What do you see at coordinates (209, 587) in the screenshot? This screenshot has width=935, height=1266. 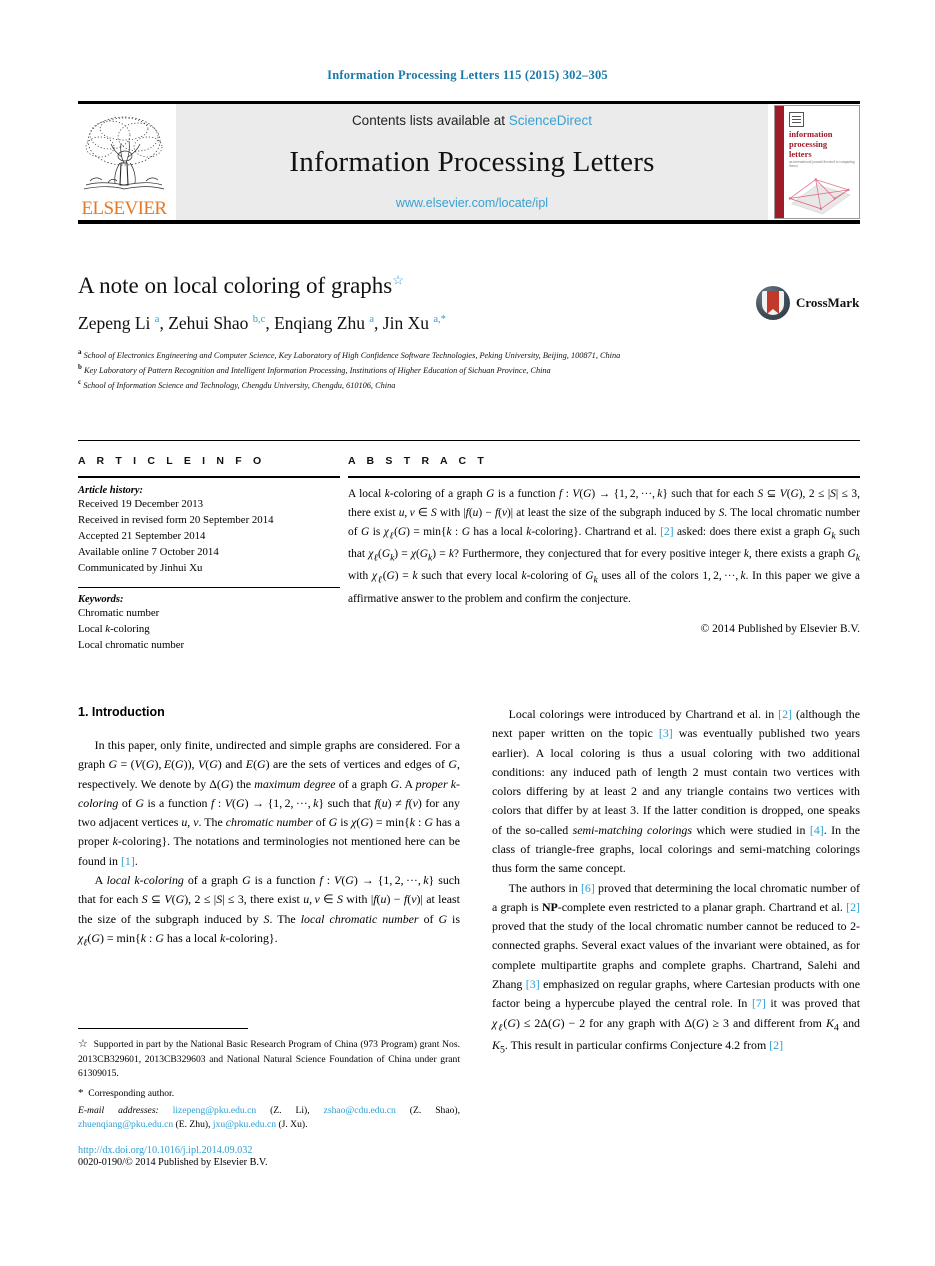 I see `keywords-rule` at bounding box center [209, 587].